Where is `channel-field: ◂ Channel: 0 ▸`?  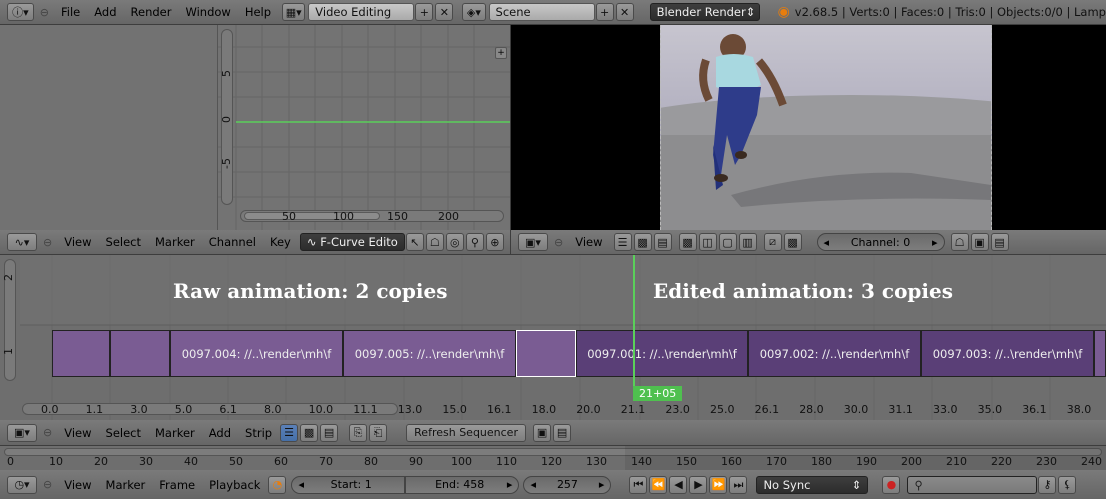
channel-field: ◂ Channel: 0 ▸ is located at coordinates (880, 242).